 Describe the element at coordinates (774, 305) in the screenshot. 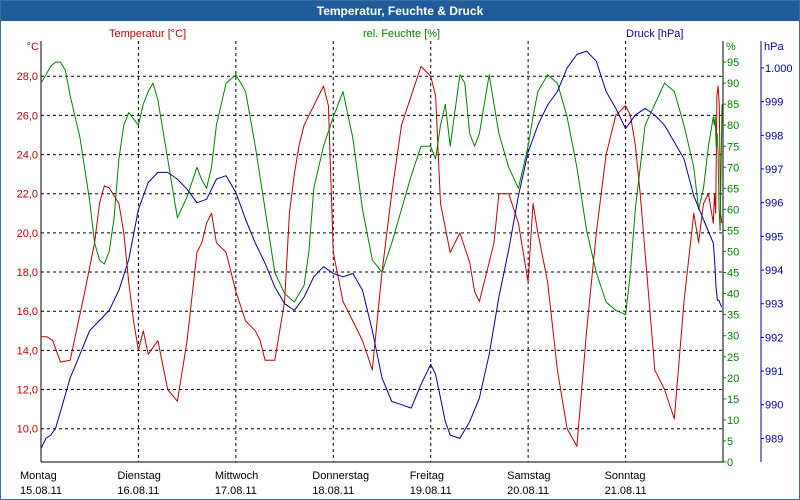

I see `pressure-tick-label: 993` at that location.